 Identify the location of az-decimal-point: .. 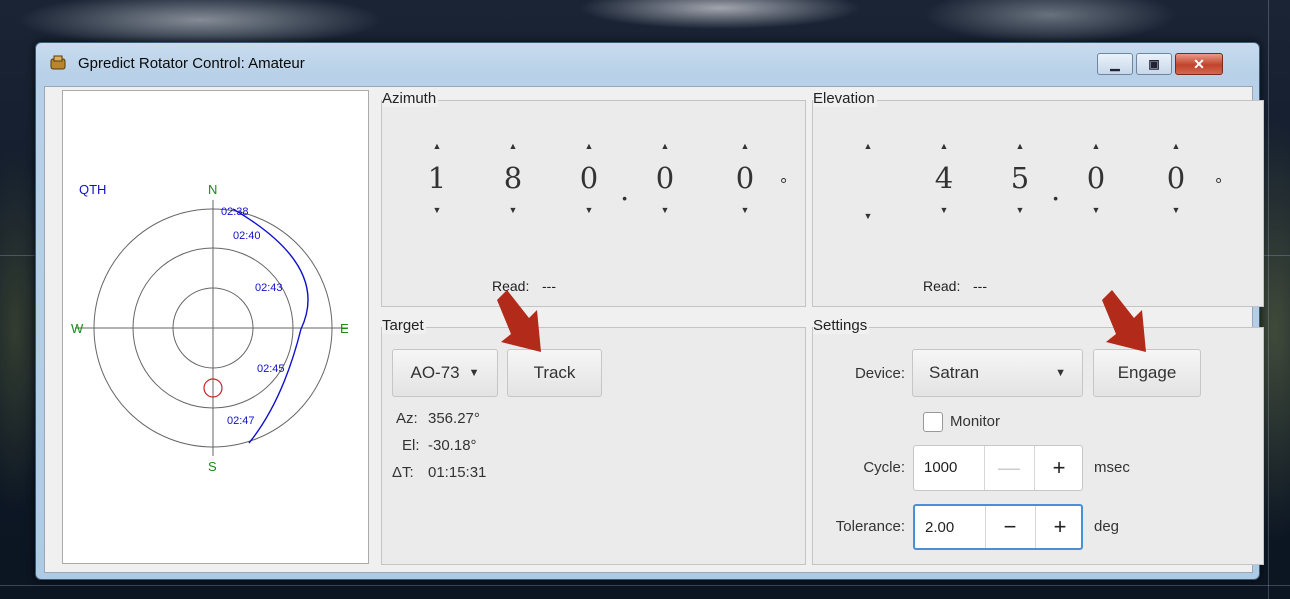
(625, 190).